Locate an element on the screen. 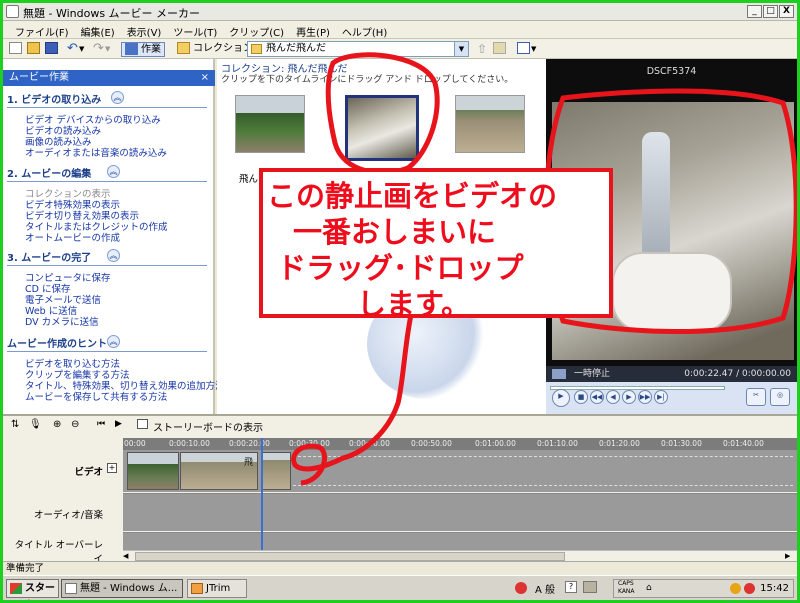 The image size is (800, 603). callout-line: します。 is located at coordinates (414, 304).